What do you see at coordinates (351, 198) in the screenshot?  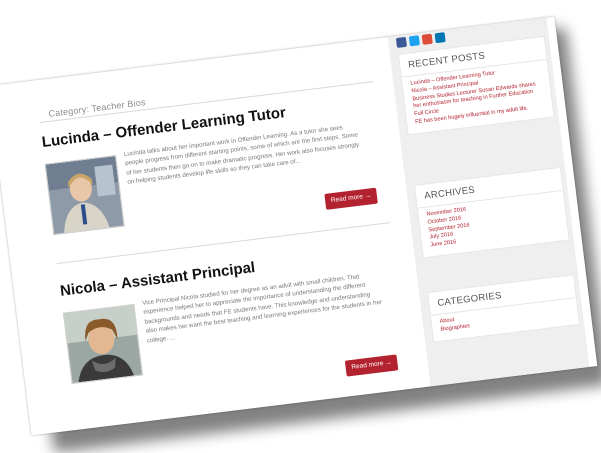 I see `read-more-button-lucinda: Read more →` at bounding box center [351, 198].